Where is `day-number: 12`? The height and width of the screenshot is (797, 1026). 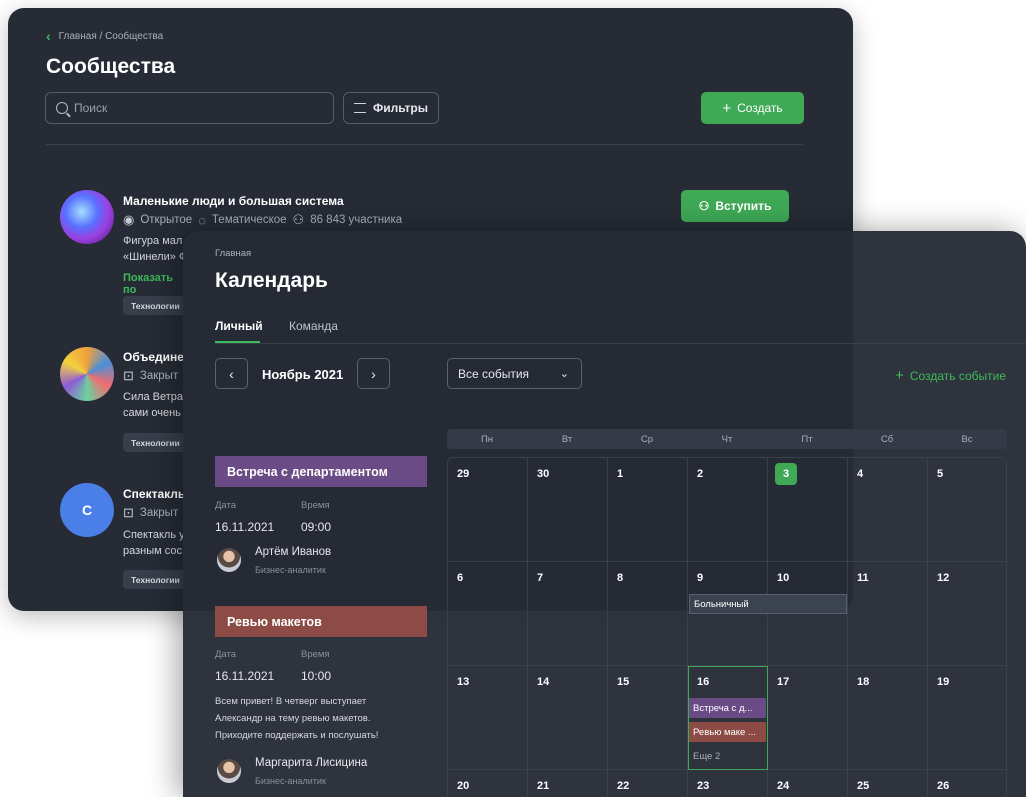
day-number: 12 is located at coordinates (943, 578).